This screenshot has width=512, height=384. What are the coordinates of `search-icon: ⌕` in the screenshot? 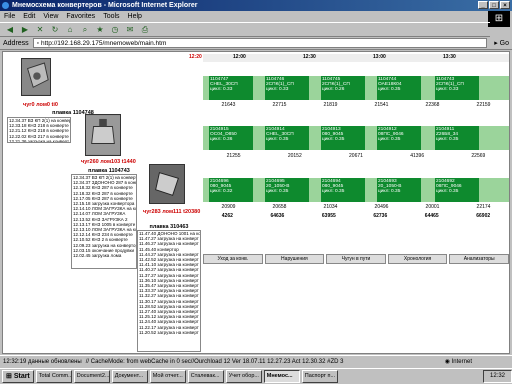 It's located at (85, 29).